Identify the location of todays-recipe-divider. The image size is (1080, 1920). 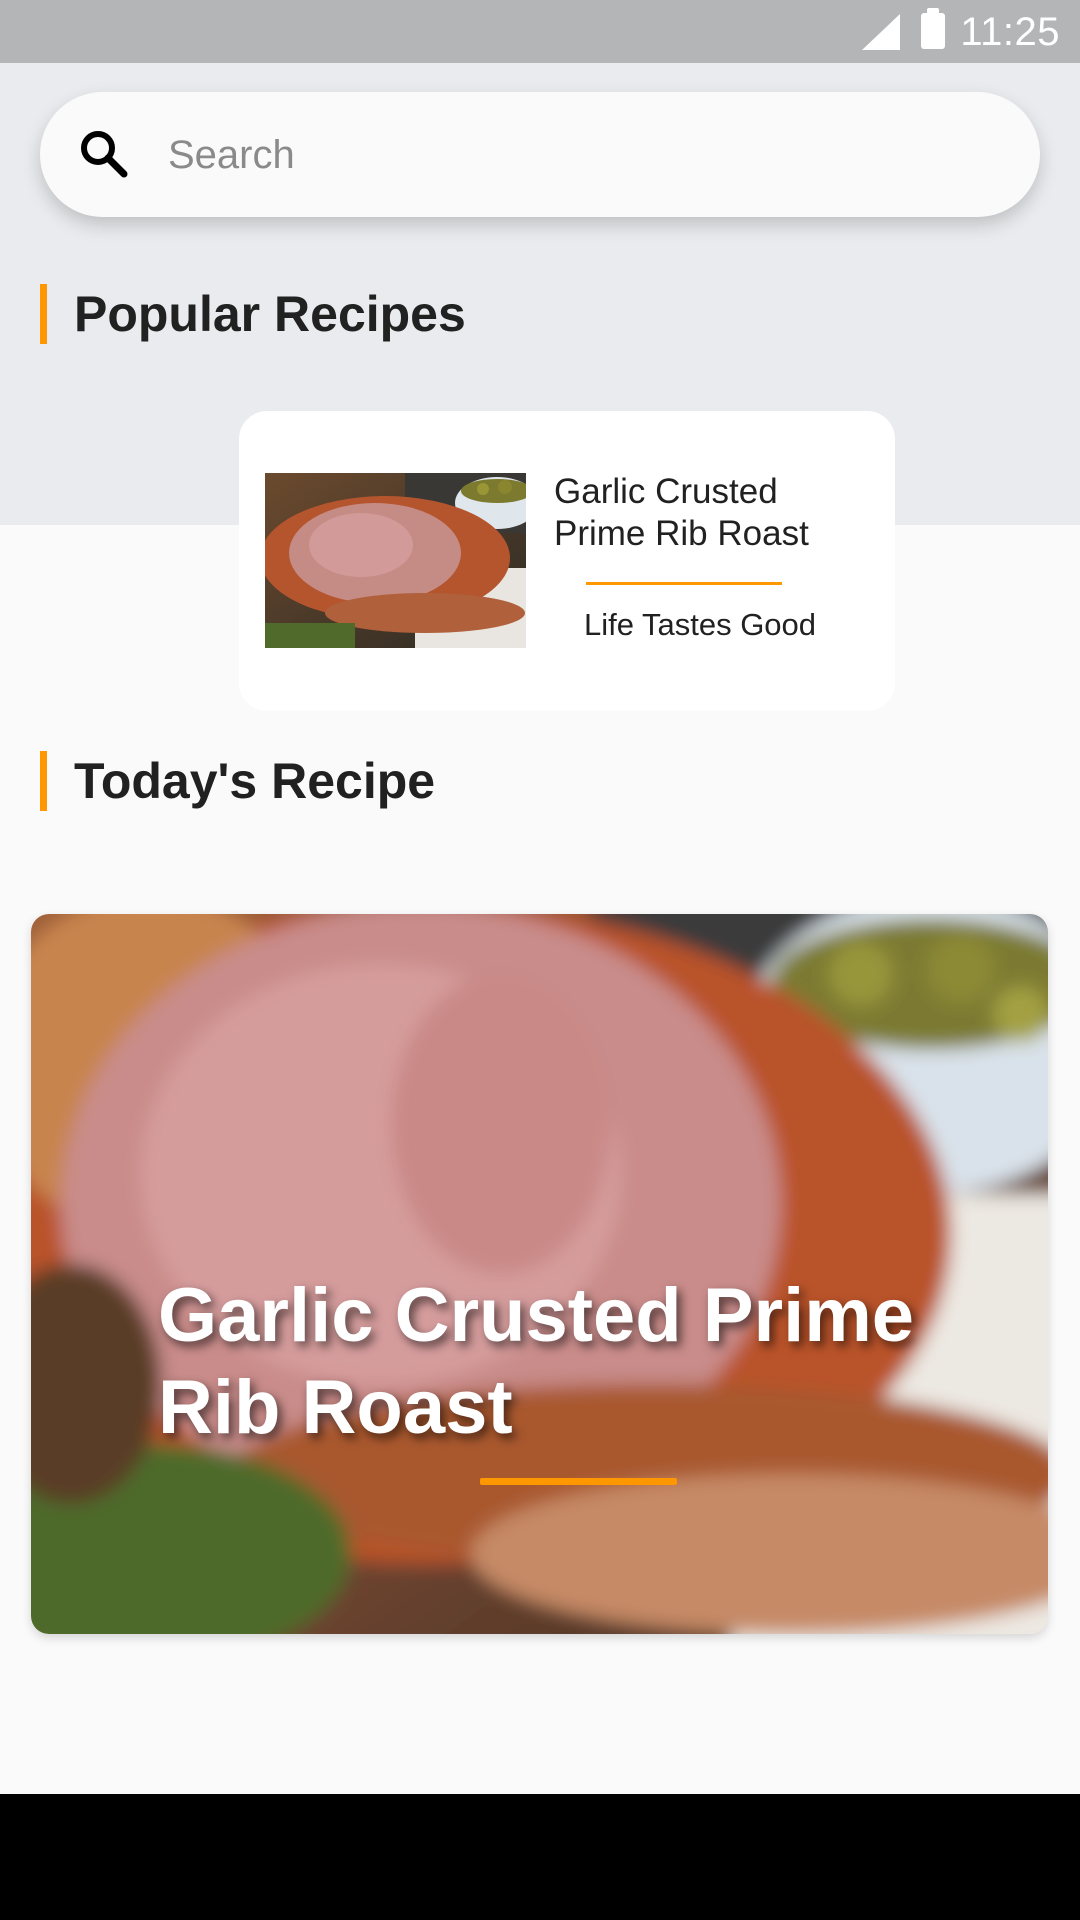
(578, 1481).